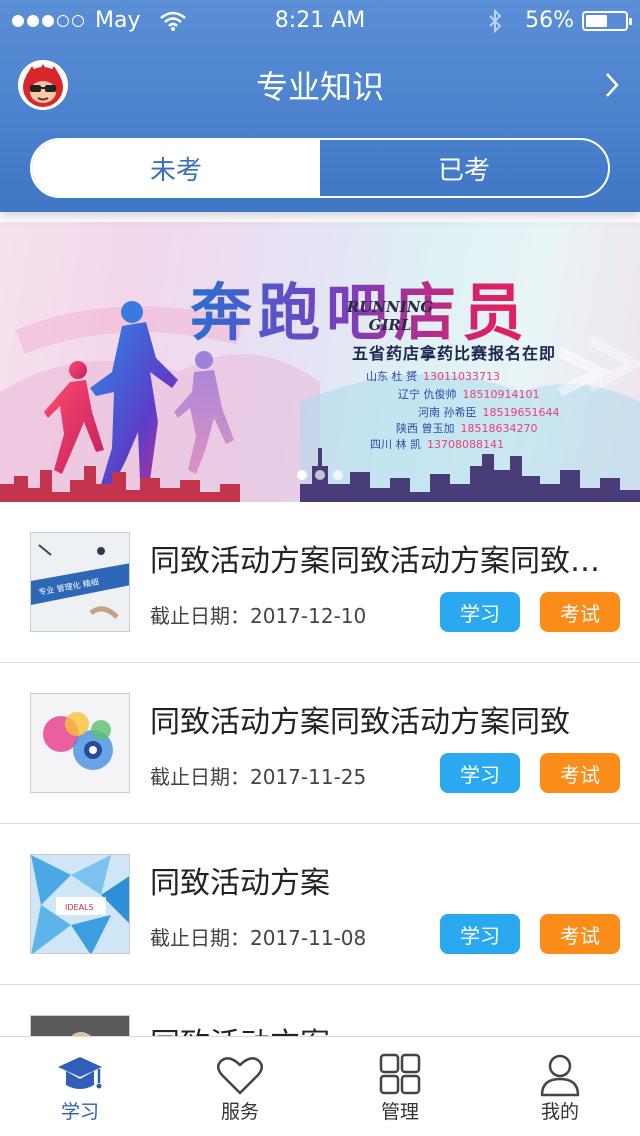  I want to click on chevron-right-icon, so click(612, 85).